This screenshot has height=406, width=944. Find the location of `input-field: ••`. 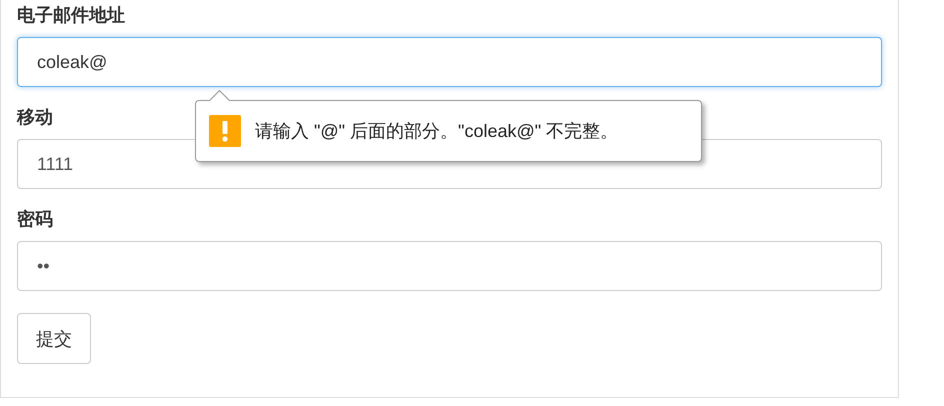

input-field: •• is located at coordinates (449, 266).